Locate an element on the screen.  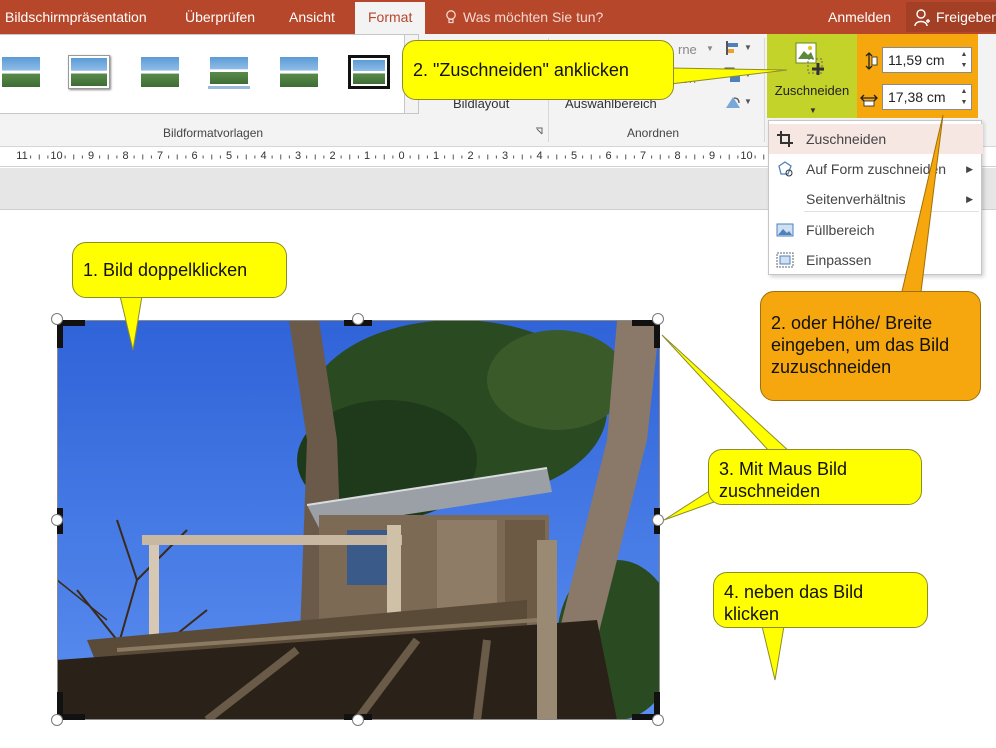
fill-icon is located at coordinates (785, 230).